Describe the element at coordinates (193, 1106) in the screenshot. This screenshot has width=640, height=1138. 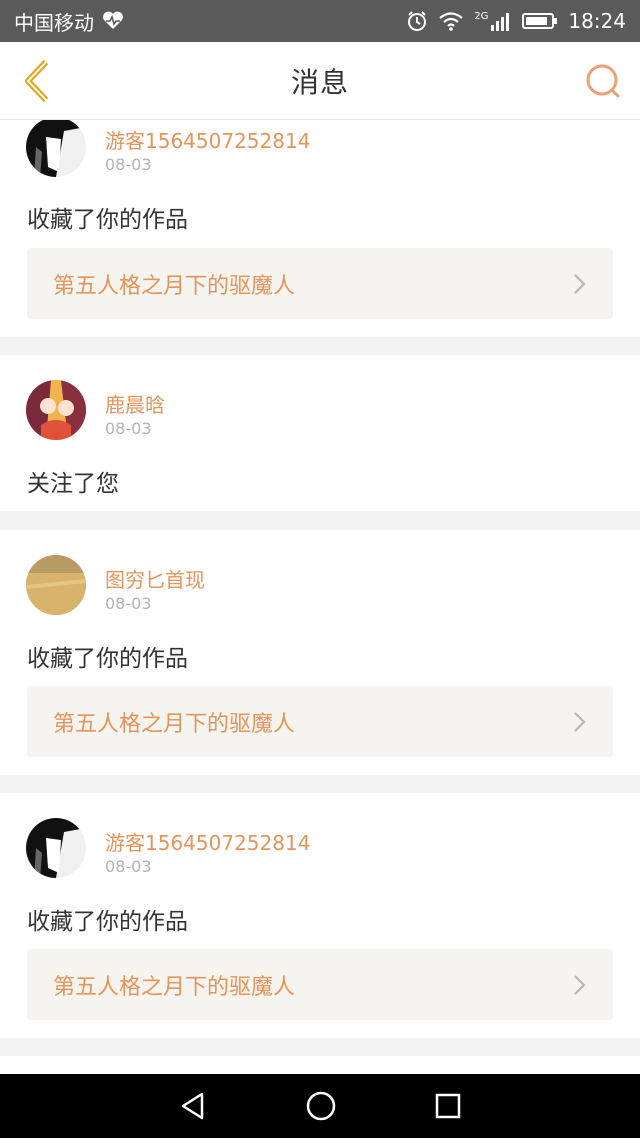
I see `back-nav-icon` at that location.